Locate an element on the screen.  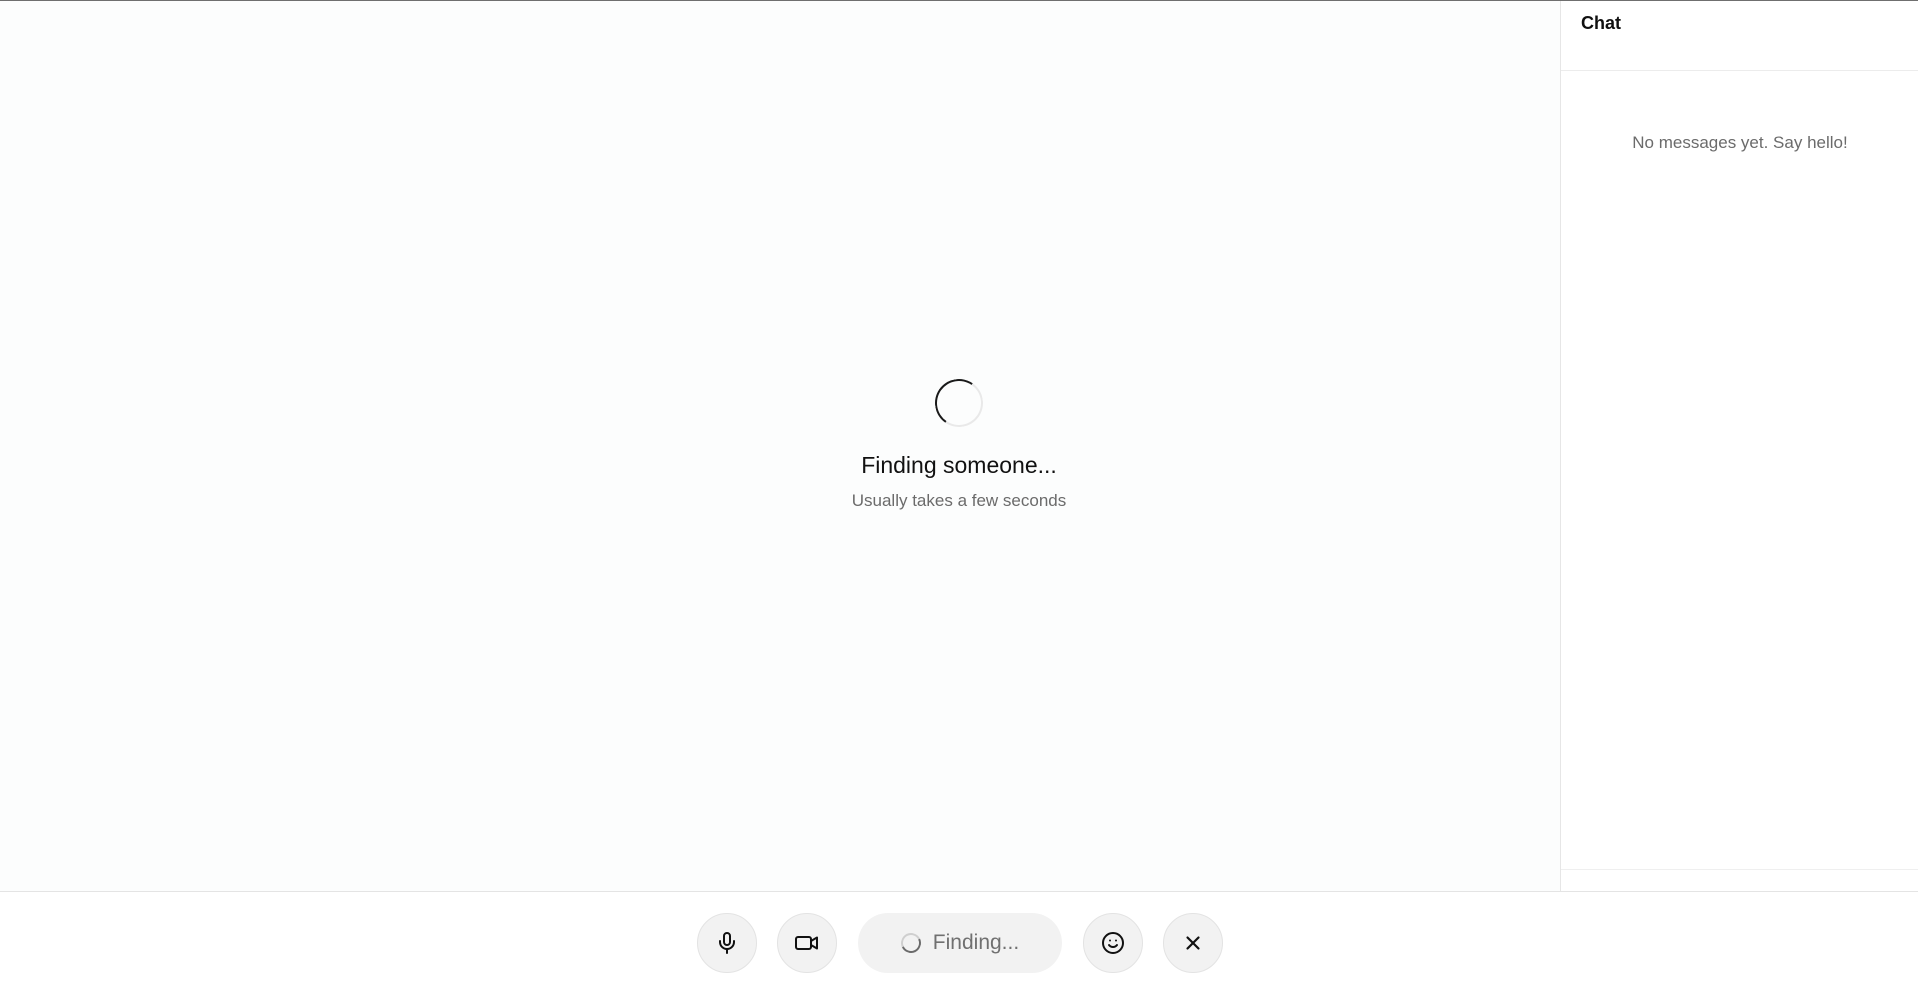
mic-button is located at coordinates (727, 943).